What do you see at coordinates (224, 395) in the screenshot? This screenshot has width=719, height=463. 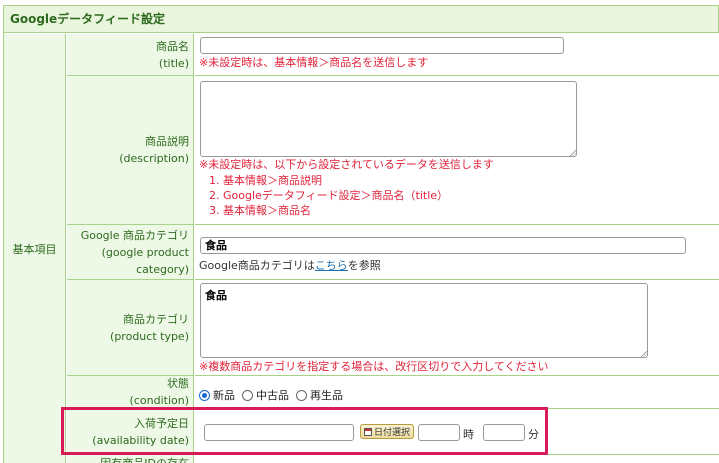 I see `radio-label: 新品` at bounding box center [224, 395].